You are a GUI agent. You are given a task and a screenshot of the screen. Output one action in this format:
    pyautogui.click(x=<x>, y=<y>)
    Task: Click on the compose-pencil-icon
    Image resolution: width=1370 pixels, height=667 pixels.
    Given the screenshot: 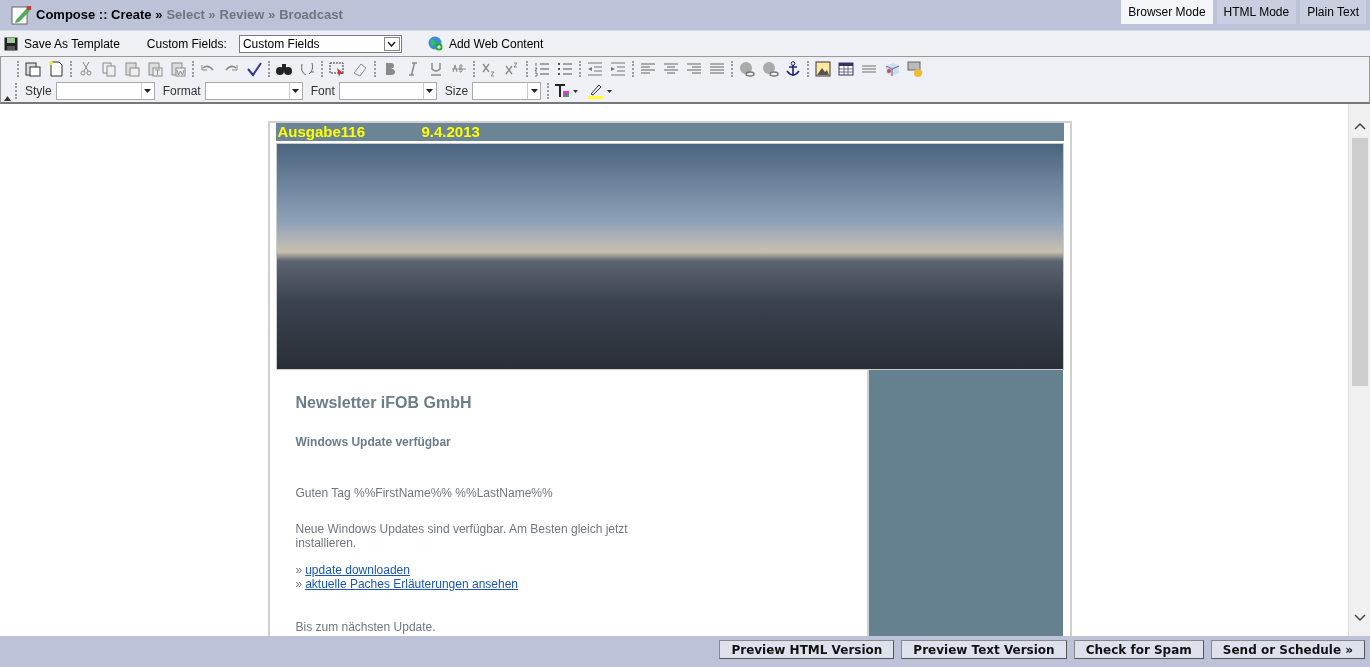 What is the action you would take?
    pyautogui.click(x=21, y=15)
    